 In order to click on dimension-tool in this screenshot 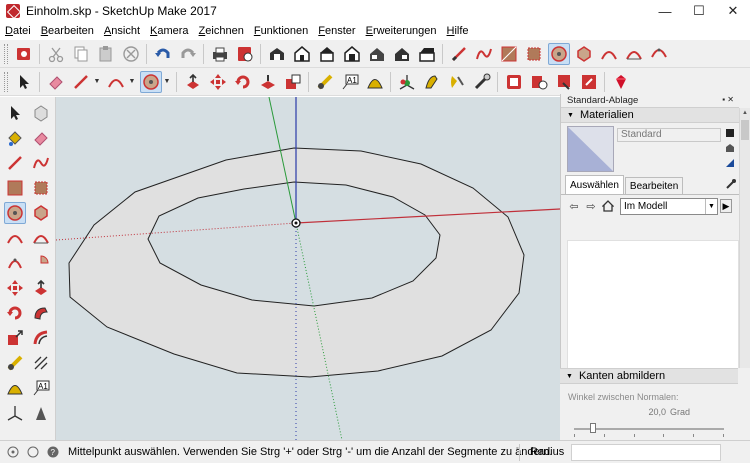, I will do `click(41, 363)`.